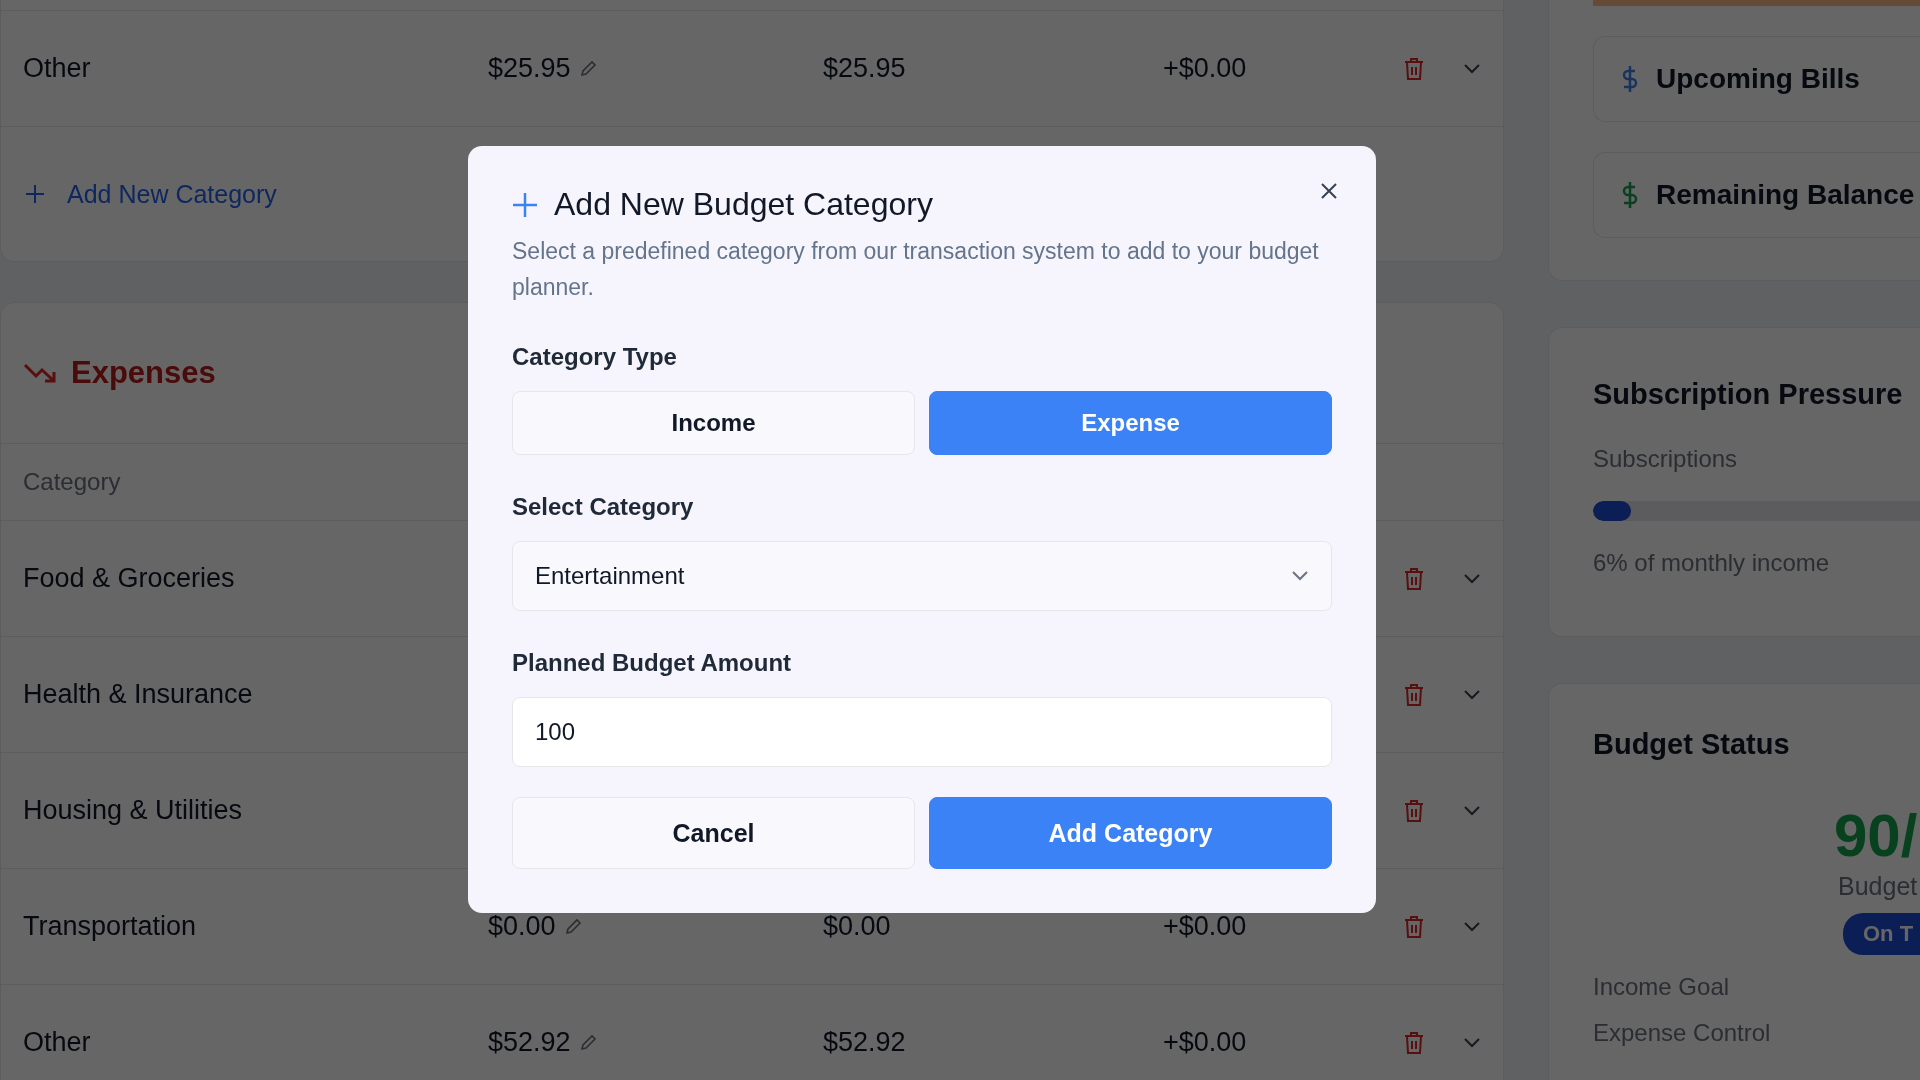 The width and height of the screenshot is (1920, 1080). What do you see at coordinates (1712, 563) in the screenshot?
I see `income-share-note: 6% of monthly income` at bounding box center [1712, 563].